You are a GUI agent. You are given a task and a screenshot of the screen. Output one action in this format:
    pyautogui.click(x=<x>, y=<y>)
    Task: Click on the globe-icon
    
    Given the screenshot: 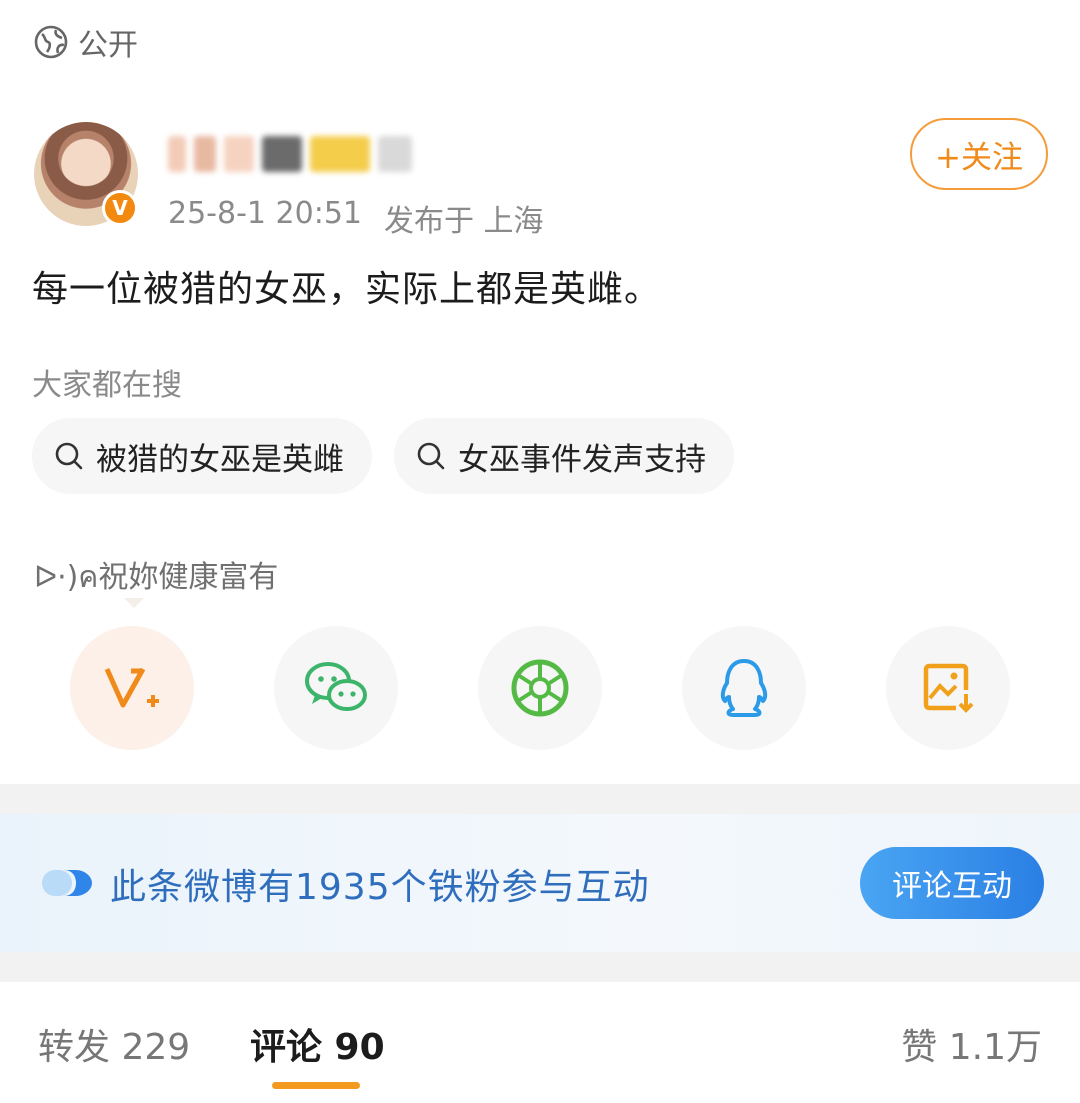 What is the action you would take?
    pyautogui.click(x=51, y=42)
    